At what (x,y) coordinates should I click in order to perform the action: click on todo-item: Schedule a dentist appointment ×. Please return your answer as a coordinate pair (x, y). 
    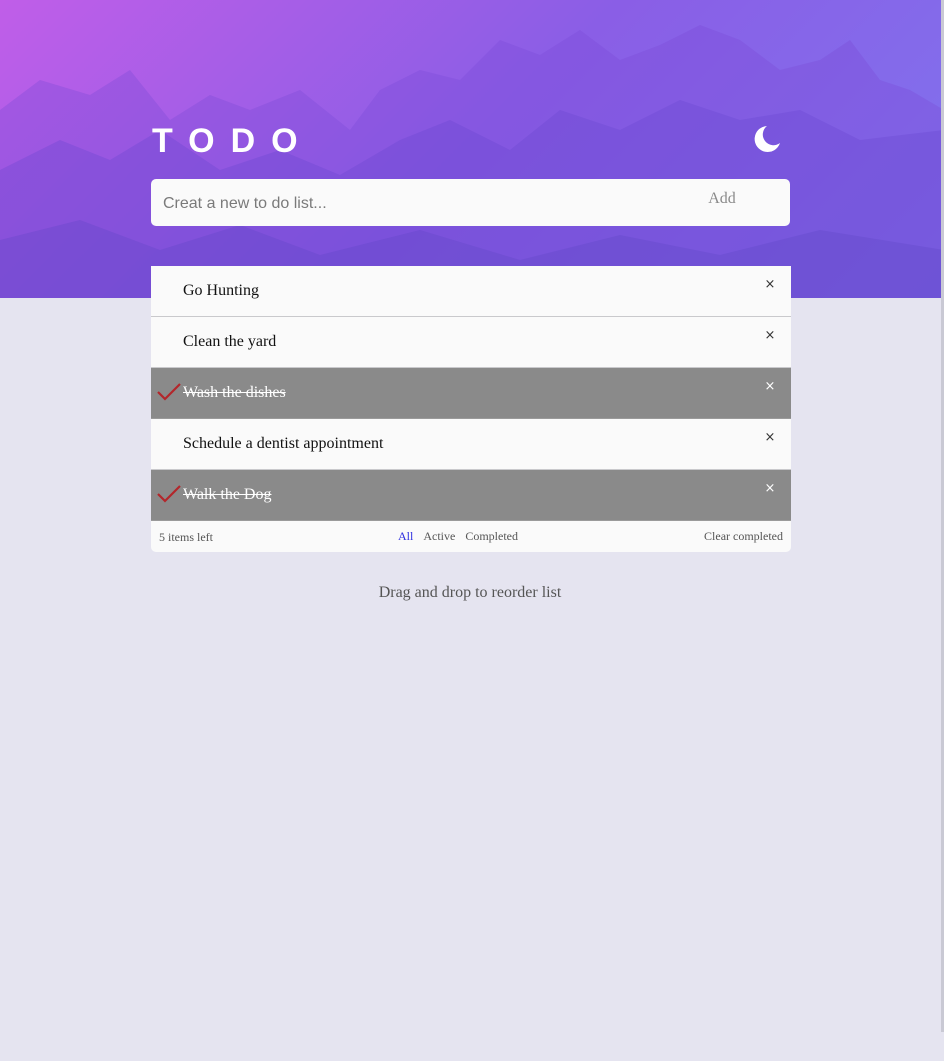
    Looking at the image, I should click on (471, 444).